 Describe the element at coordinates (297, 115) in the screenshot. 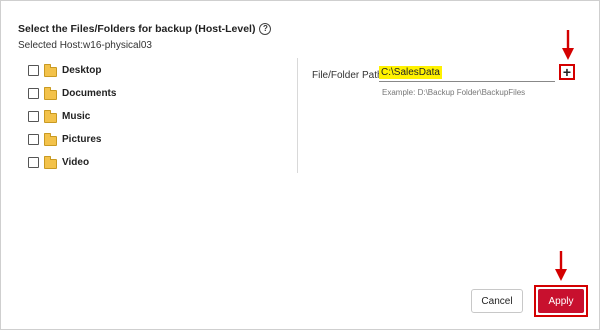

I see `vertical-divider` at that location.